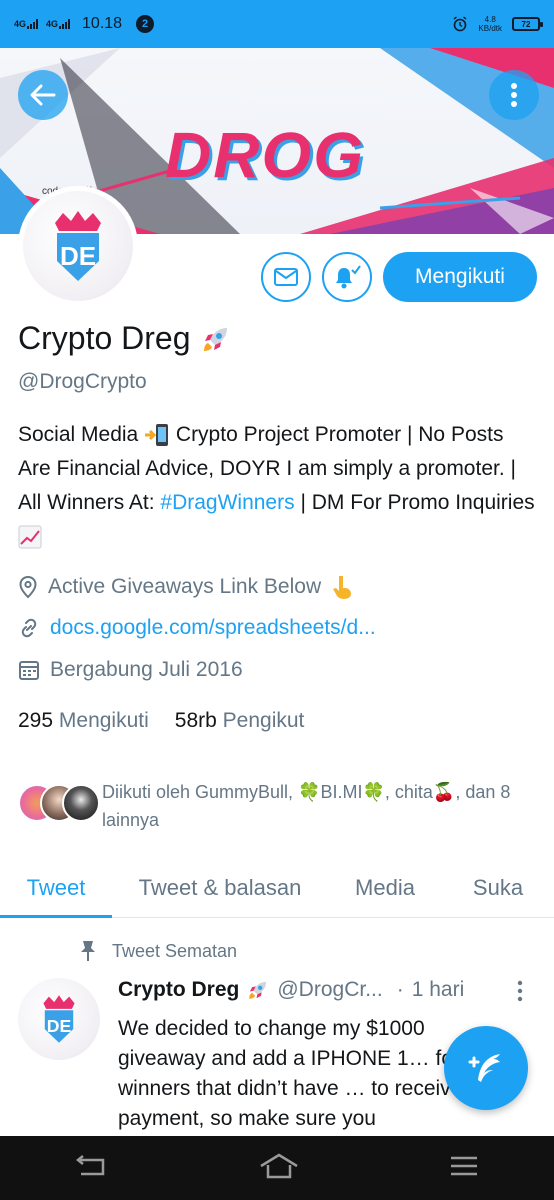 This screenshot has height=1200, width=554. I want to click on bio-hashtag-link: #DragWinners, so click(227, 502).